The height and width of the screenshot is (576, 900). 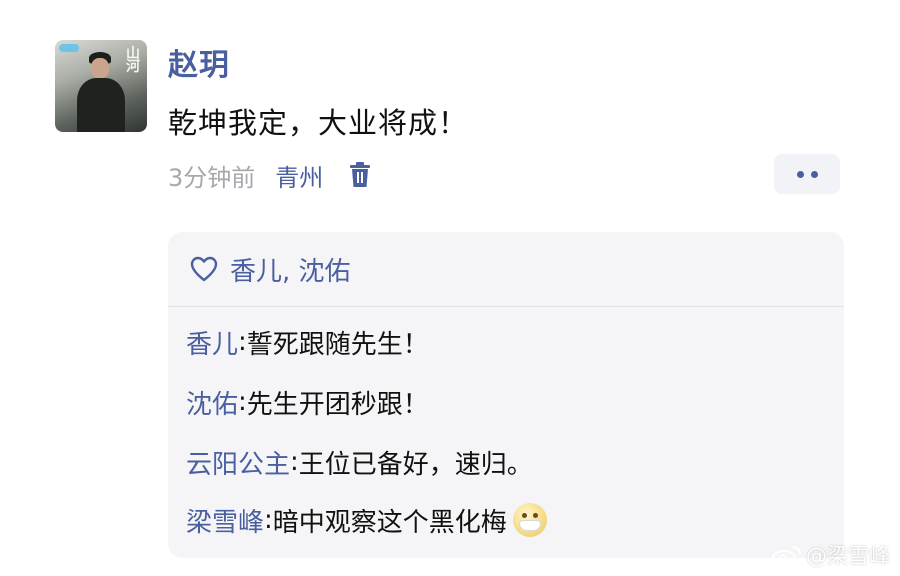 What do you see at coordinates (269, 175) in the screenshot?
I see `post-meta: 3分钟前 青州` at bounding box center [269, 175].